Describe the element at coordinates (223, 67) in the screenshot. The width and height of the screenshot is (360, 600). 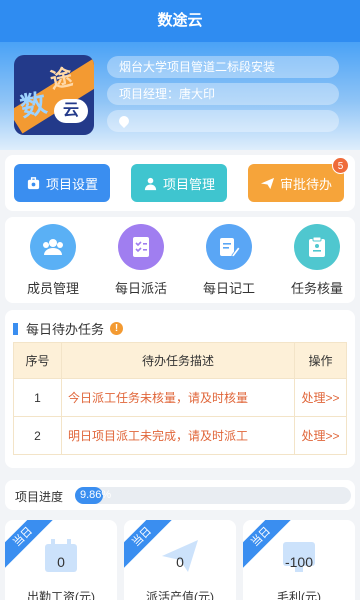
I see `project-name: 烟台大学项目管道二标段安装` at that location.